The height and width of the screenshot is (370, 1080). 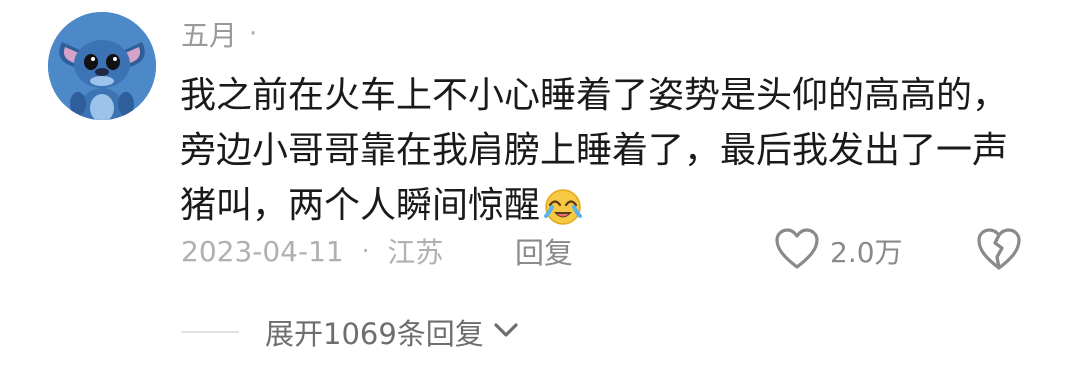 I want to click on comment-header: 五月 ·, so click(x=219, y=34).